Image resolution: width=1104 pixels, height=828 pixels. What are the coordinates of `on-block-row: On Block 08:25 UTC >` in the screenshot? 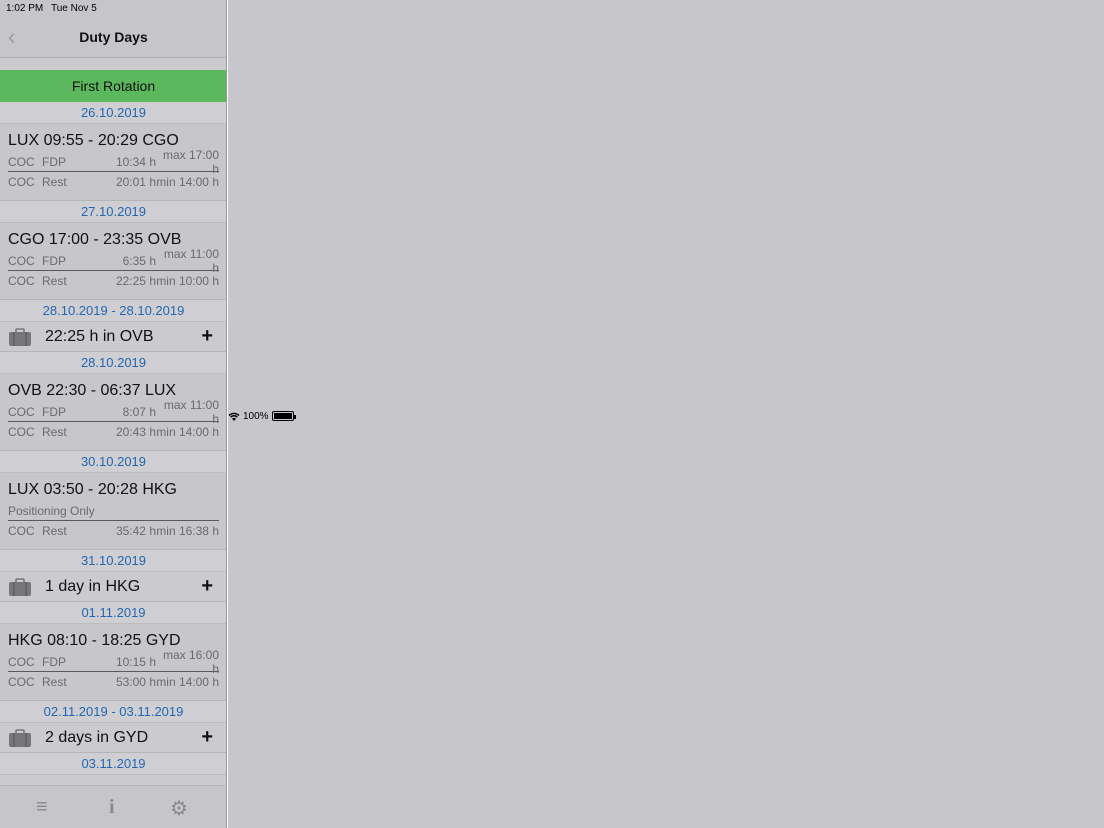 It's located at (666, 816).